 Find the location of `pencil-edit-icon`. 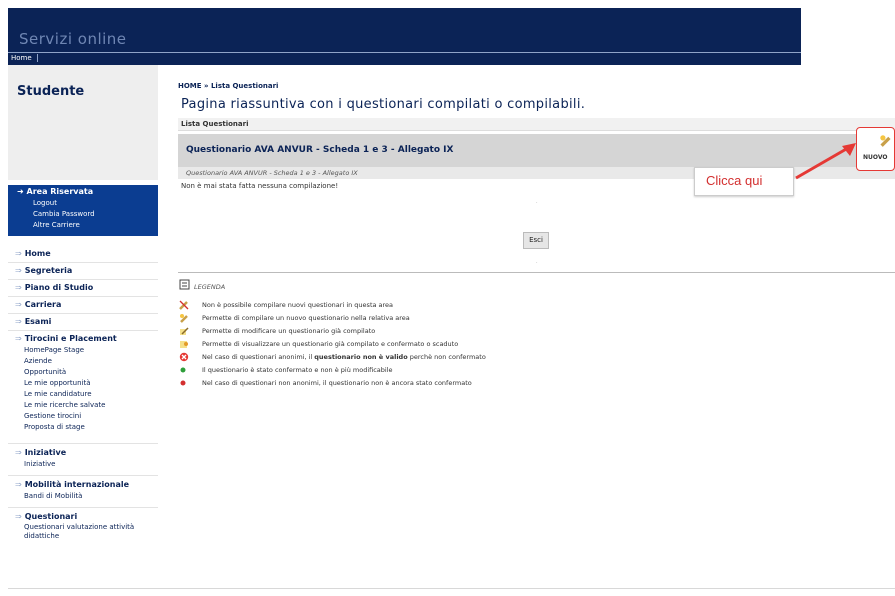

pencil-edit-icon is located at coordinates (184, 331).